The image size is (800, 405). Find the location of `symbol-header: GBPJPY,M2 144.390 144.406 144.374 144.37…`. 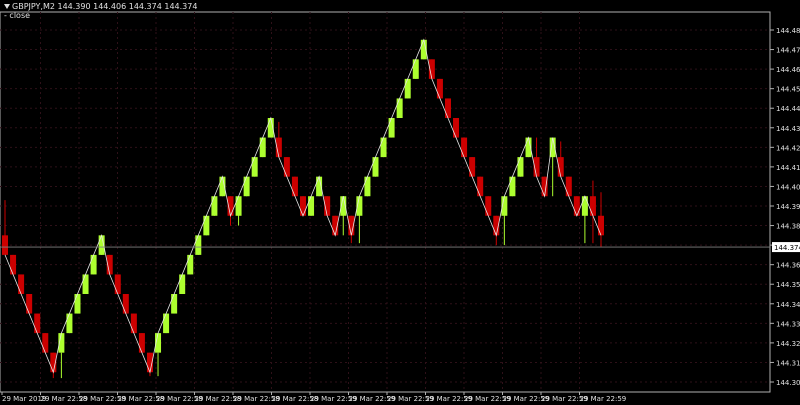

symbol-header: GBPJPY,M2 144.390 144.406 144.374 144.37… is located at coordinates (105, 6).